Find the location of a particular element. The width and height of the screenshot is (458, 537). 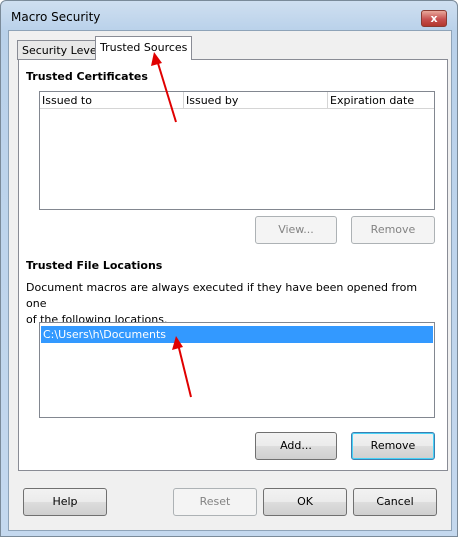

list-item-location: C:\Users\h\Documents is located at coordinates (237, 334).